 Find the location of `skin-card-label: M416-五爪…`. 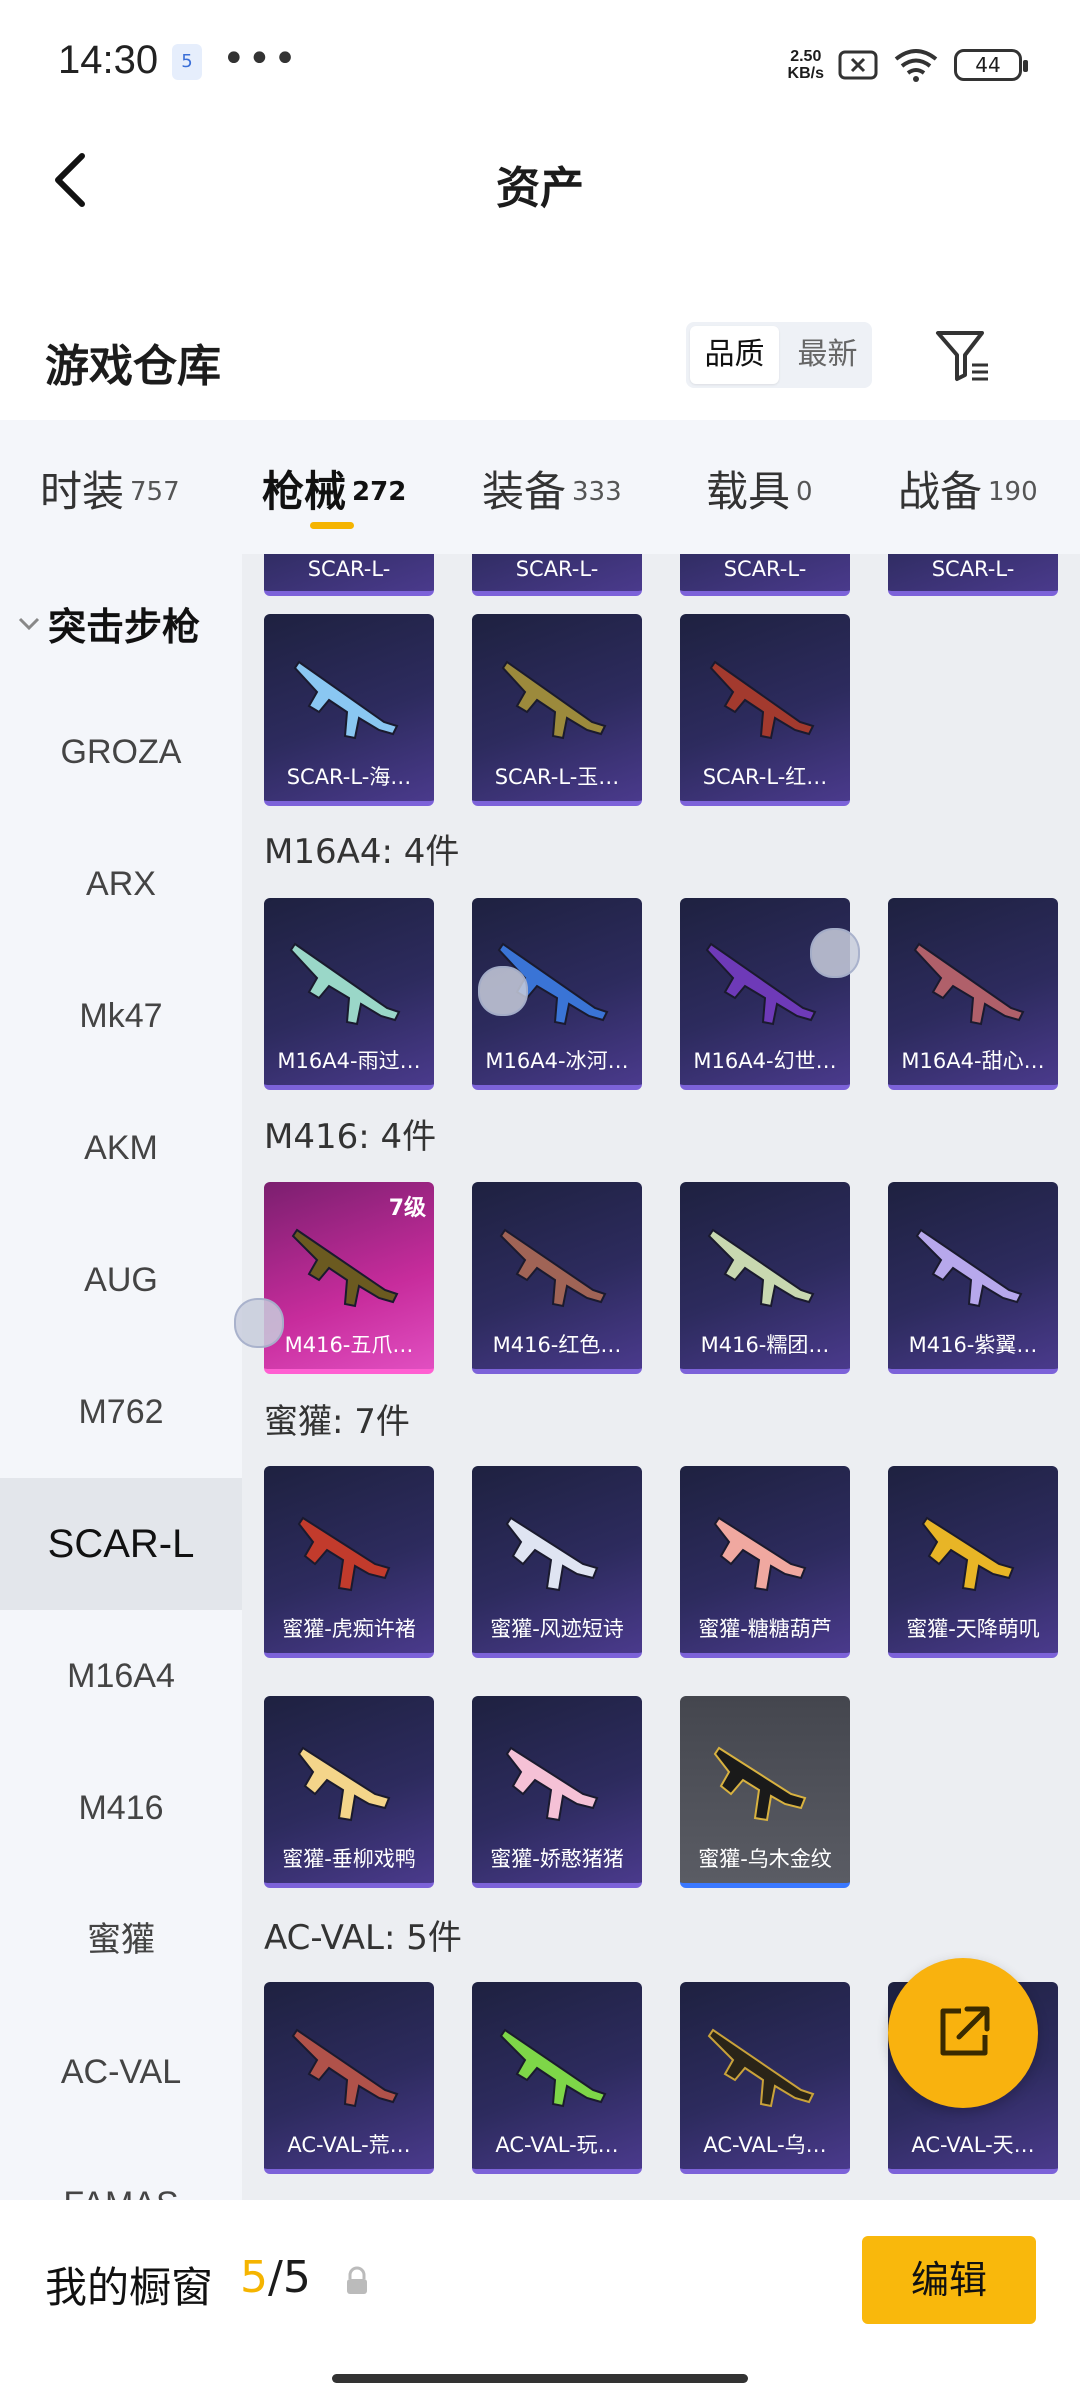

skin-card-label: M416-五爪… is located at coordinates (349, 1345).